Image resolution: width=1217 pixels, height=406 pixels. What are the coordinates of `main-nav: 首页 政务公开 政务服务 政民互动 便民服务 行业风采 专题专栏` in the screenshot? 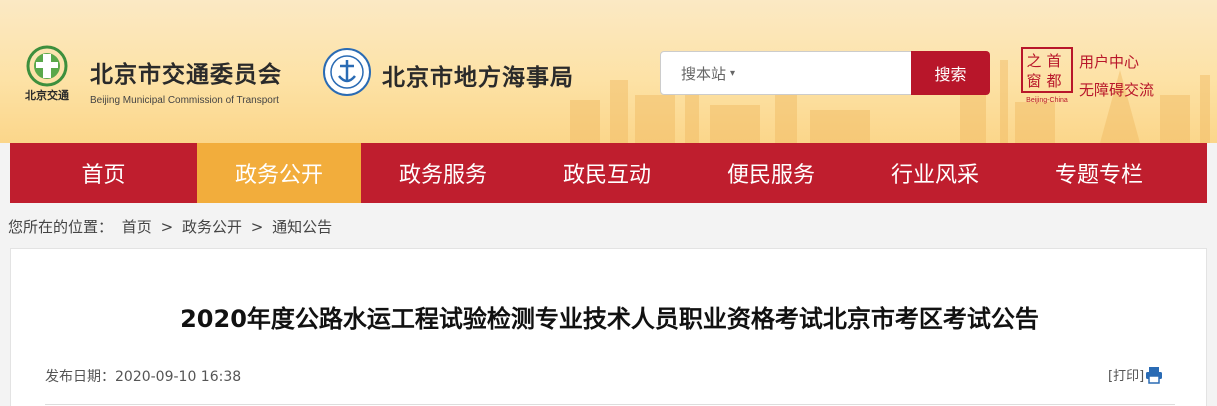 It's located at (608, 173).